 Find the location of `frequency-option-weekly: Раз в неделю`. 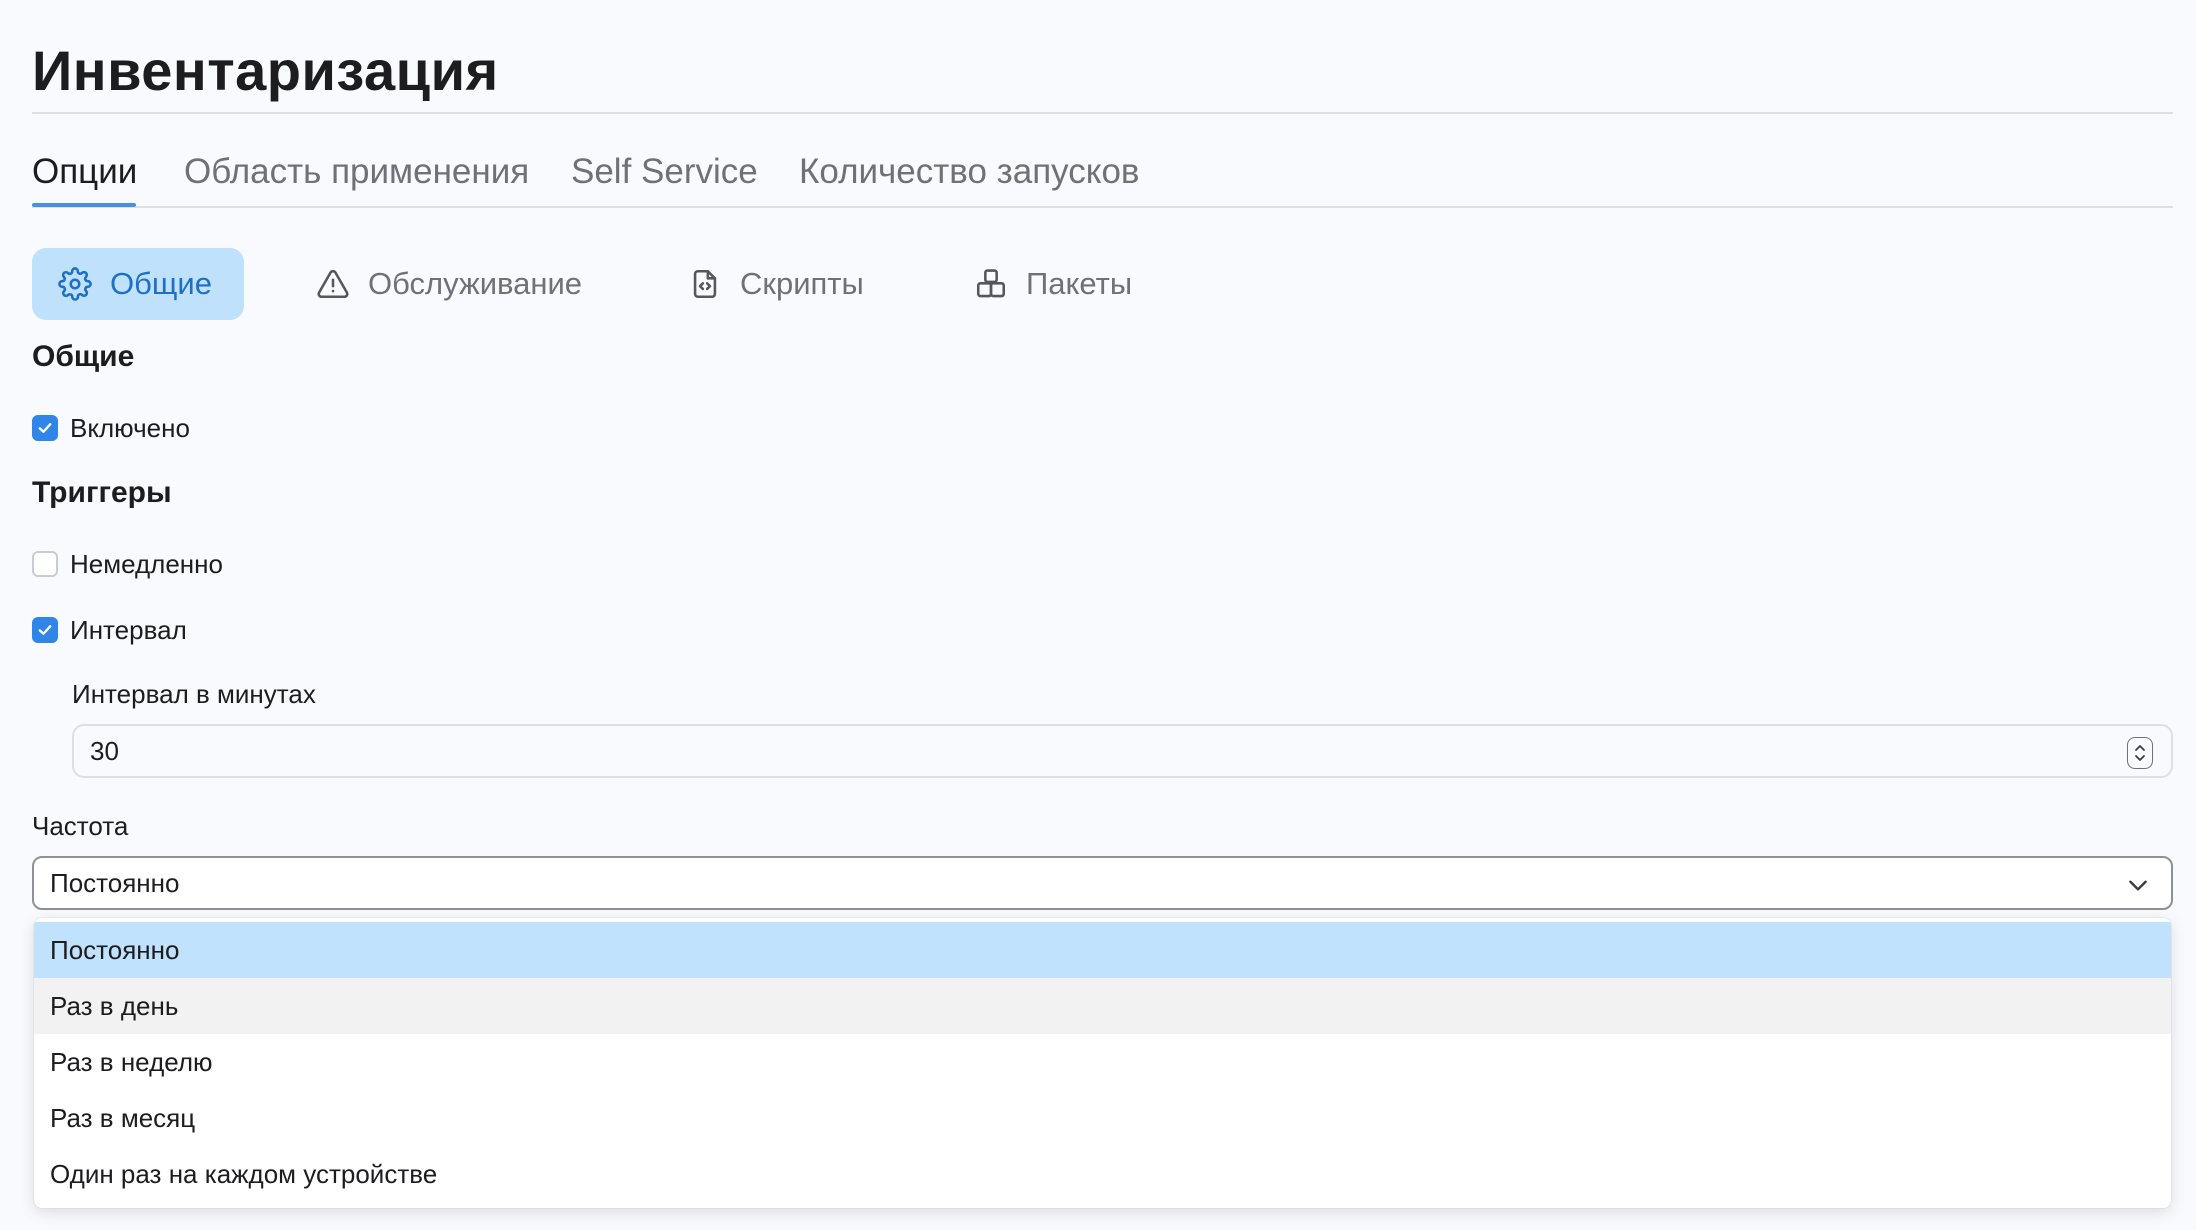

frequency-option-weekly: Раз в неделю is located at coordinates (1102, 1062).